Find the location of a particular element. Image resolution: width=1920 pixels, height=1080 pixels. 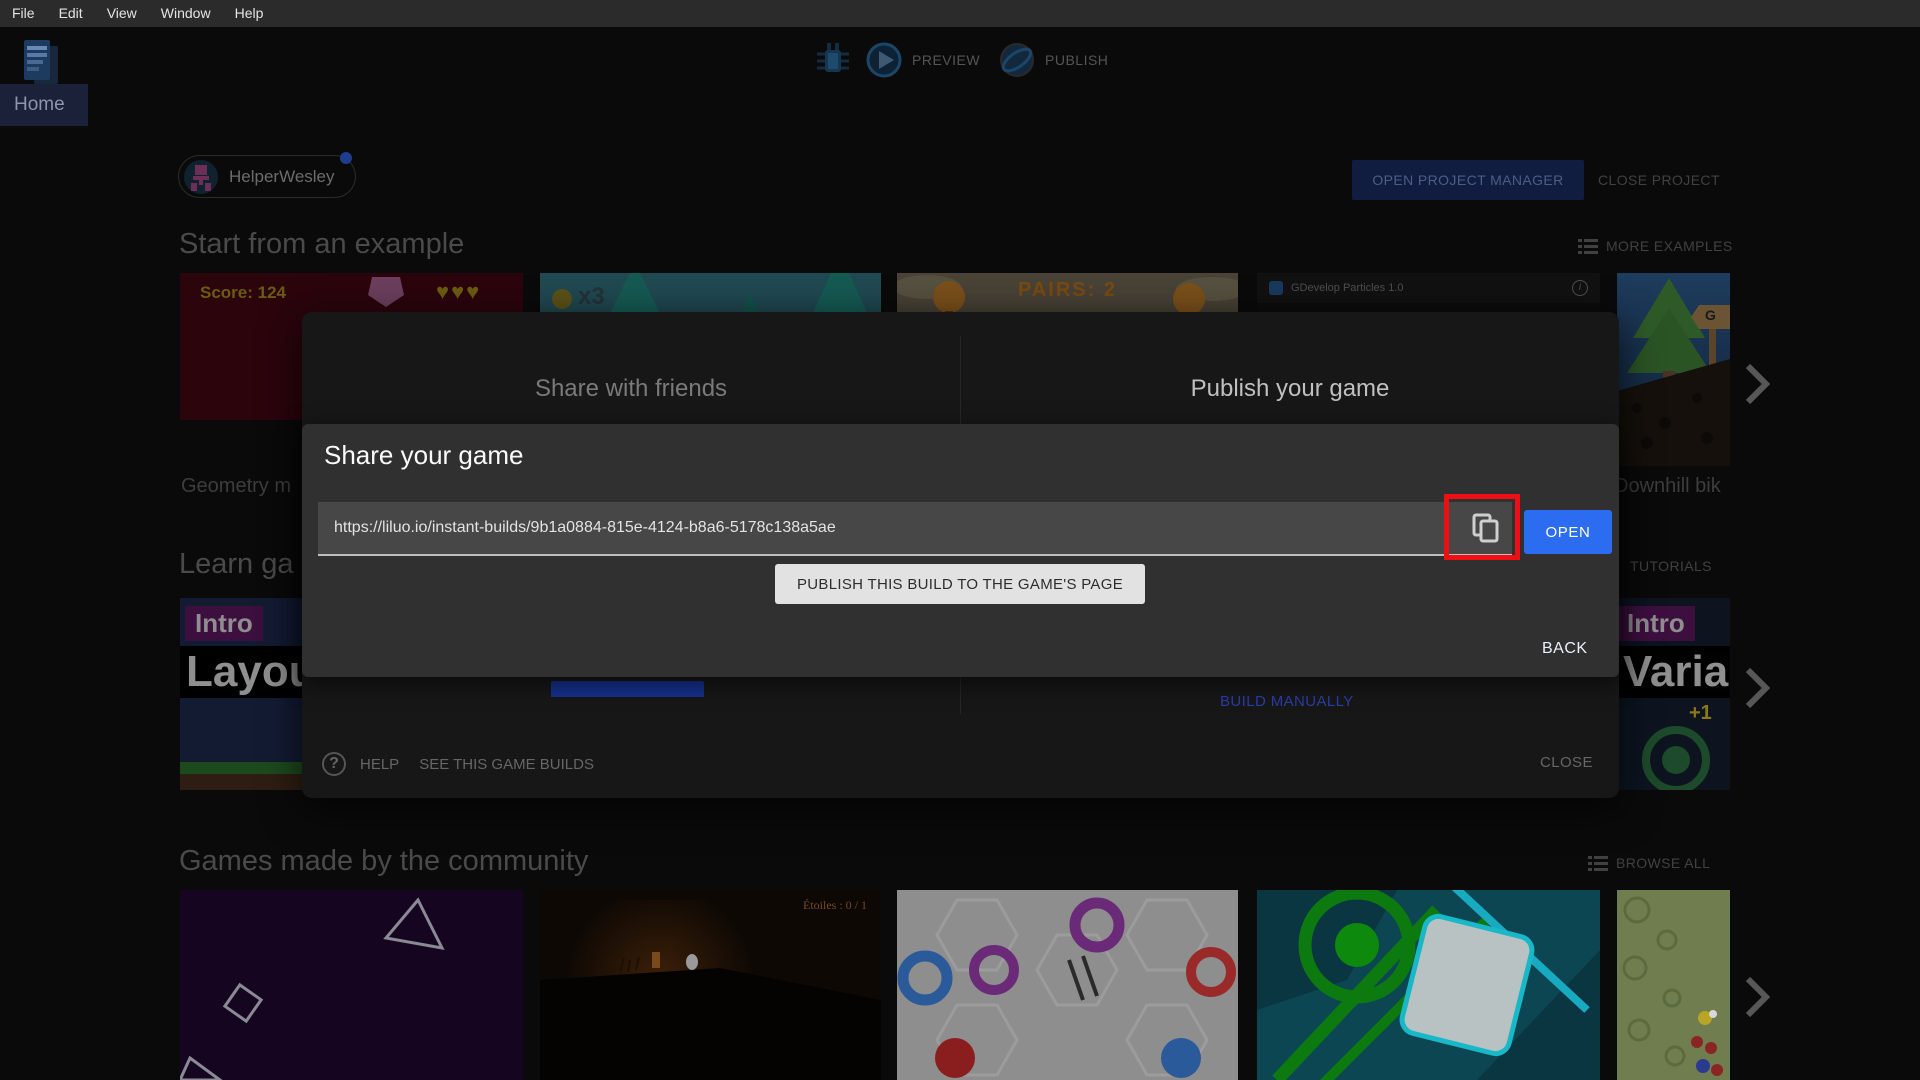

tutorials-label: TUTORIALS is located at coordinates (1671, 566).